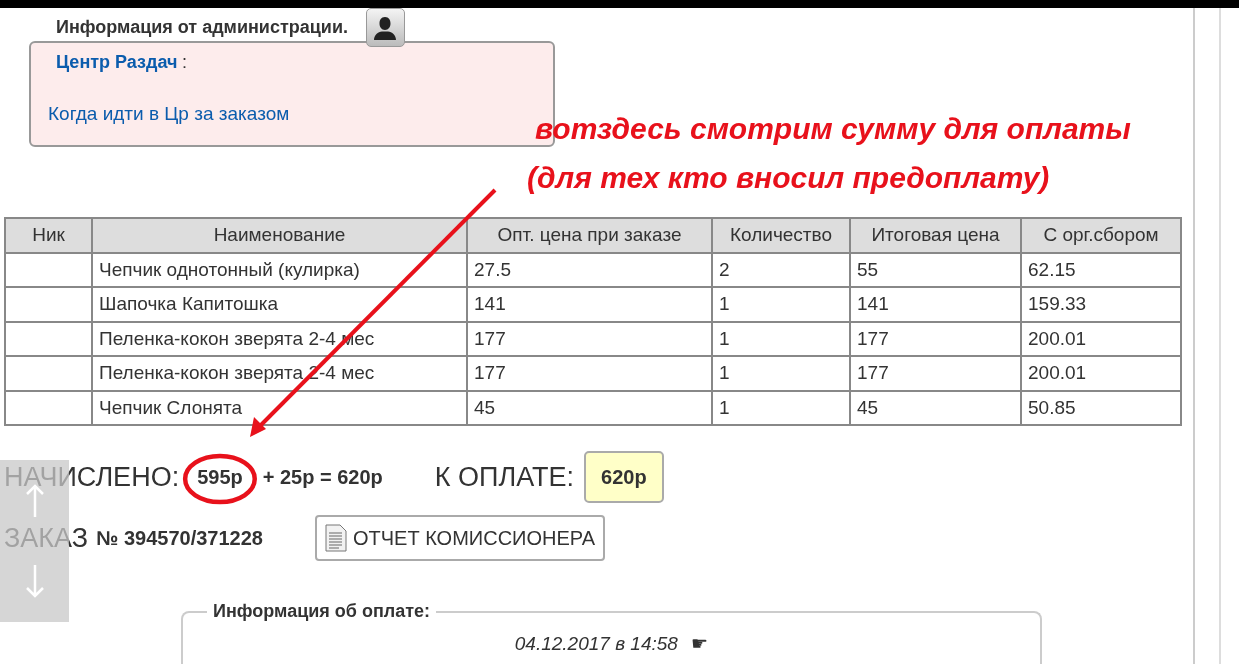  Describe the element at coordinates (788, 178) in the screenshot. I see `annotation-text: (для тех кто вносил предоплату)` at that location.